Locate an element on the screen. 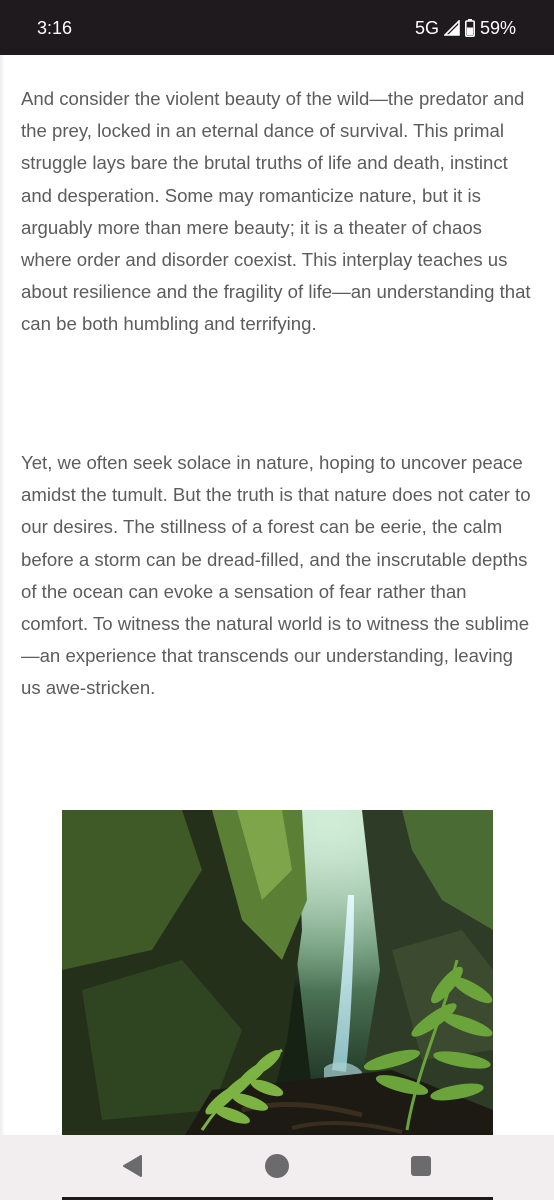 The height and width of the screenshot is (1200, 554). recents-button is located at coordinates (421, 1168).